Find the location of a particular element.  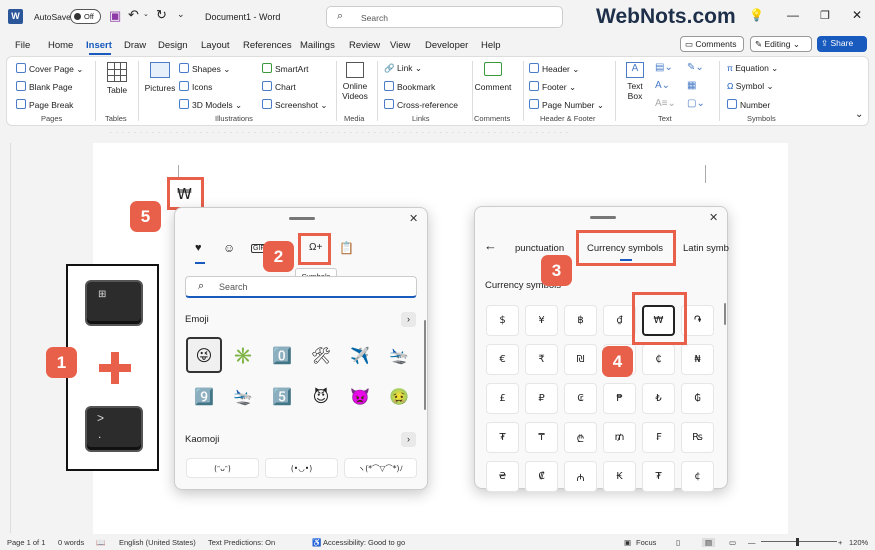

clipboard-tab-icon: 📋 is located at coordinates (346, 248).